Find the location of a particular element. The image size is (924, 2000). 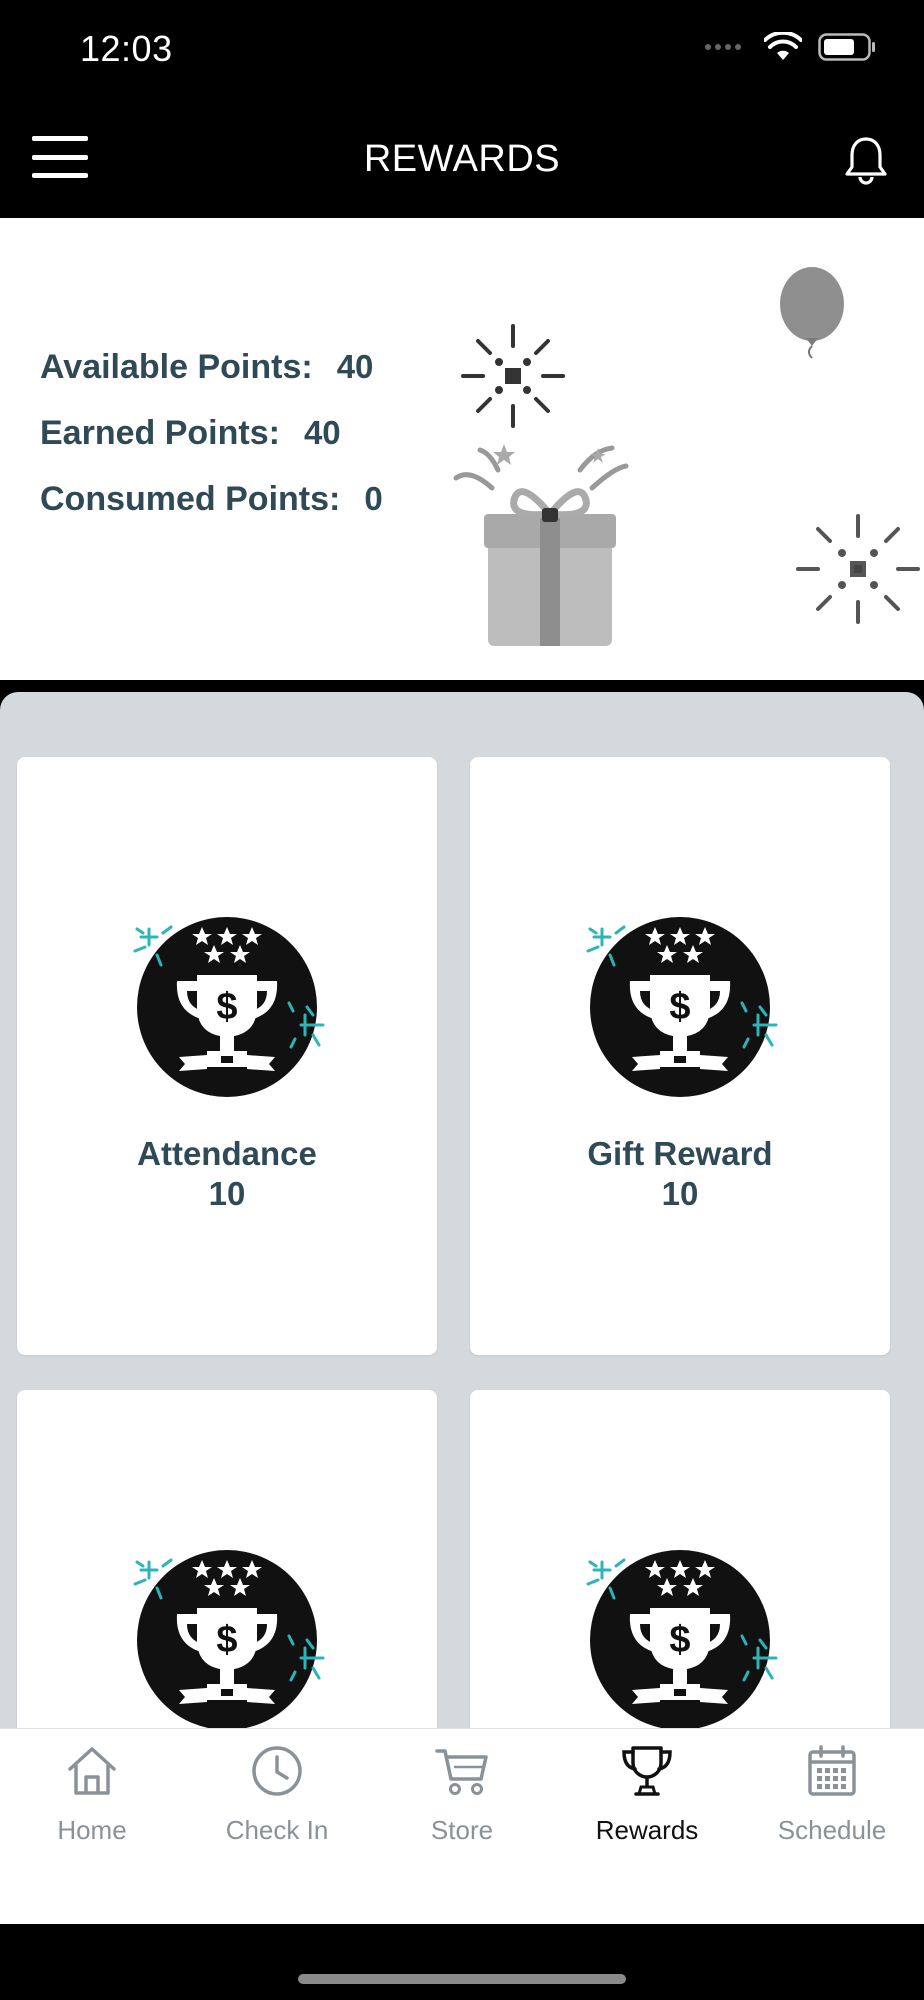

gift-celebration-illustration is located at coordinates (686, 456).